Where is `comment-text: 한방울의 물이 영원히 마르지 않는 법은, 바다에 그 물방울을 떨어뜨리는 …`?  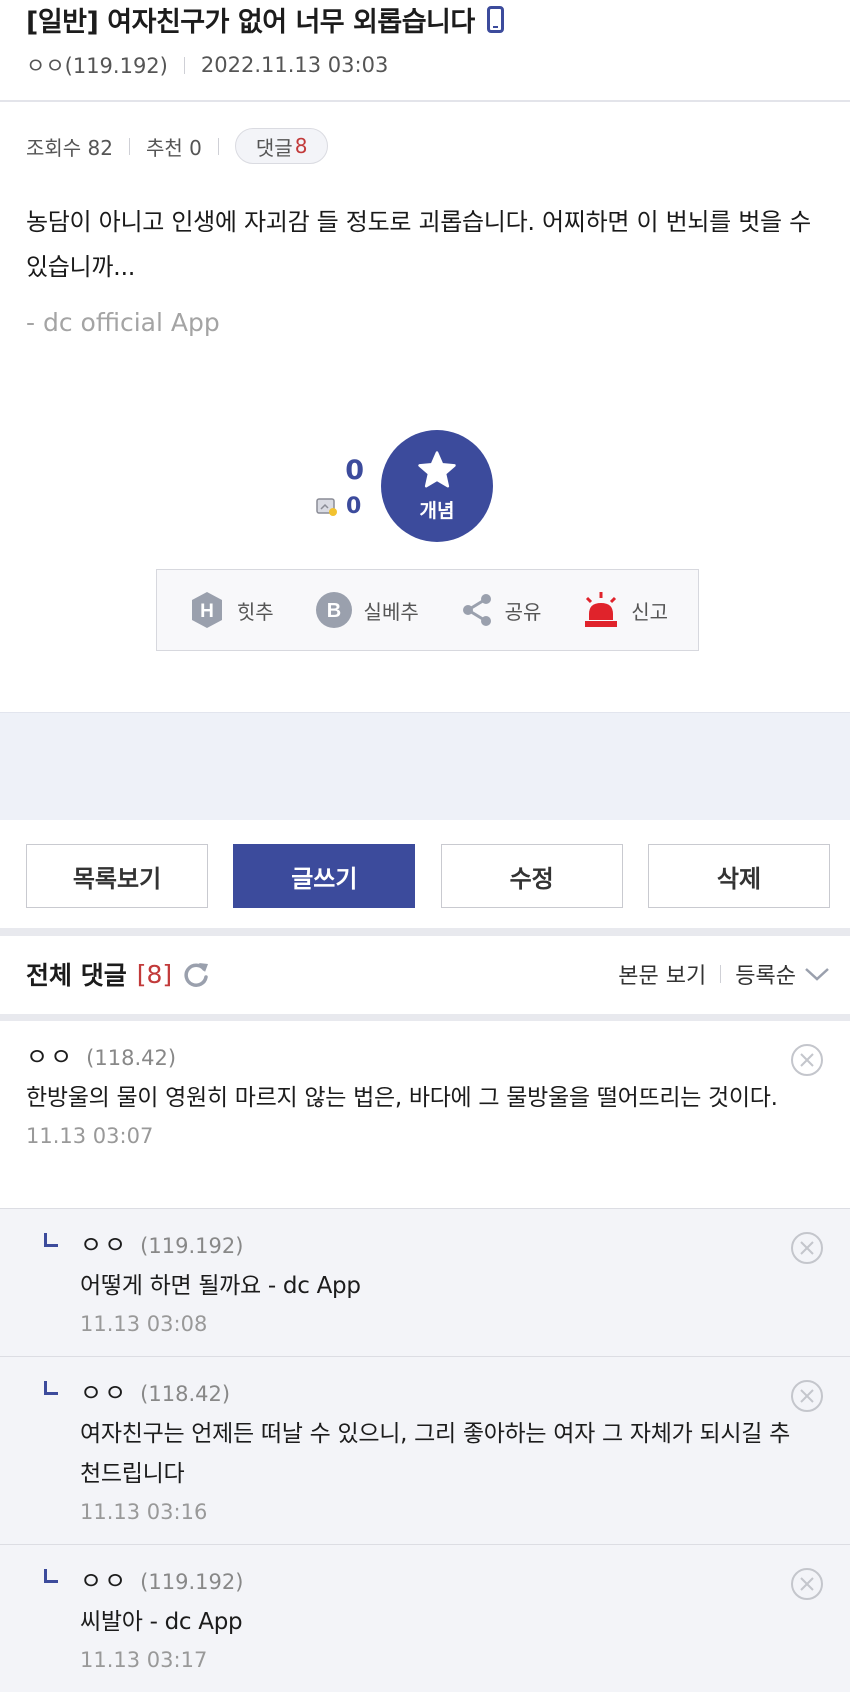 comment-text: 한방울의 물이 영원히 마르지 않는 법은, 바다에 그 물방울을 떨어뜨리는 … is located at coordinates (402, 1098).